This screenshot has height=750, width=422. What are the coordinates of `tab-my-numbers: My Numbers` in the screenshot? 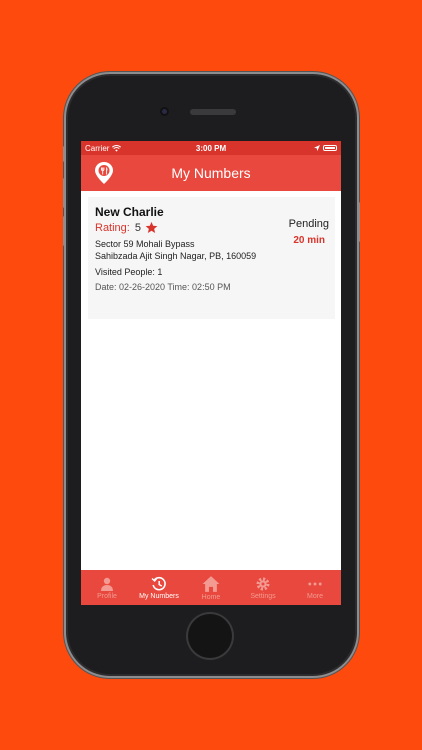 It's located at (159, 587).